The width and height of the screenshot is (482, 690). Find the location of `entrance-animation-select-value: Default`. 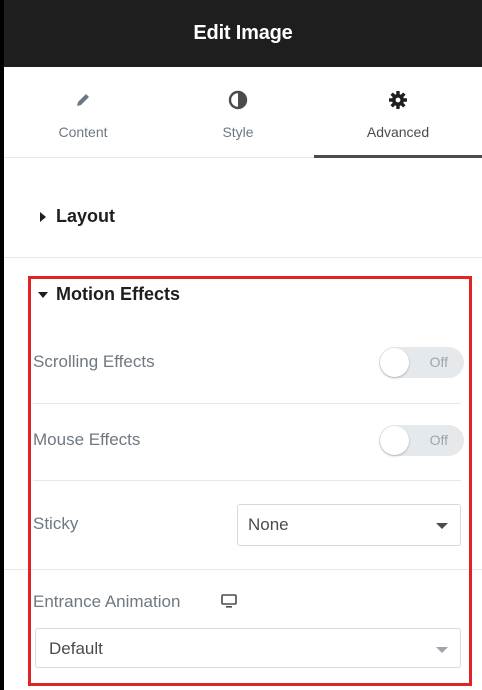

entrance-animation-select-value: Default is located at coordinates (76, 648).